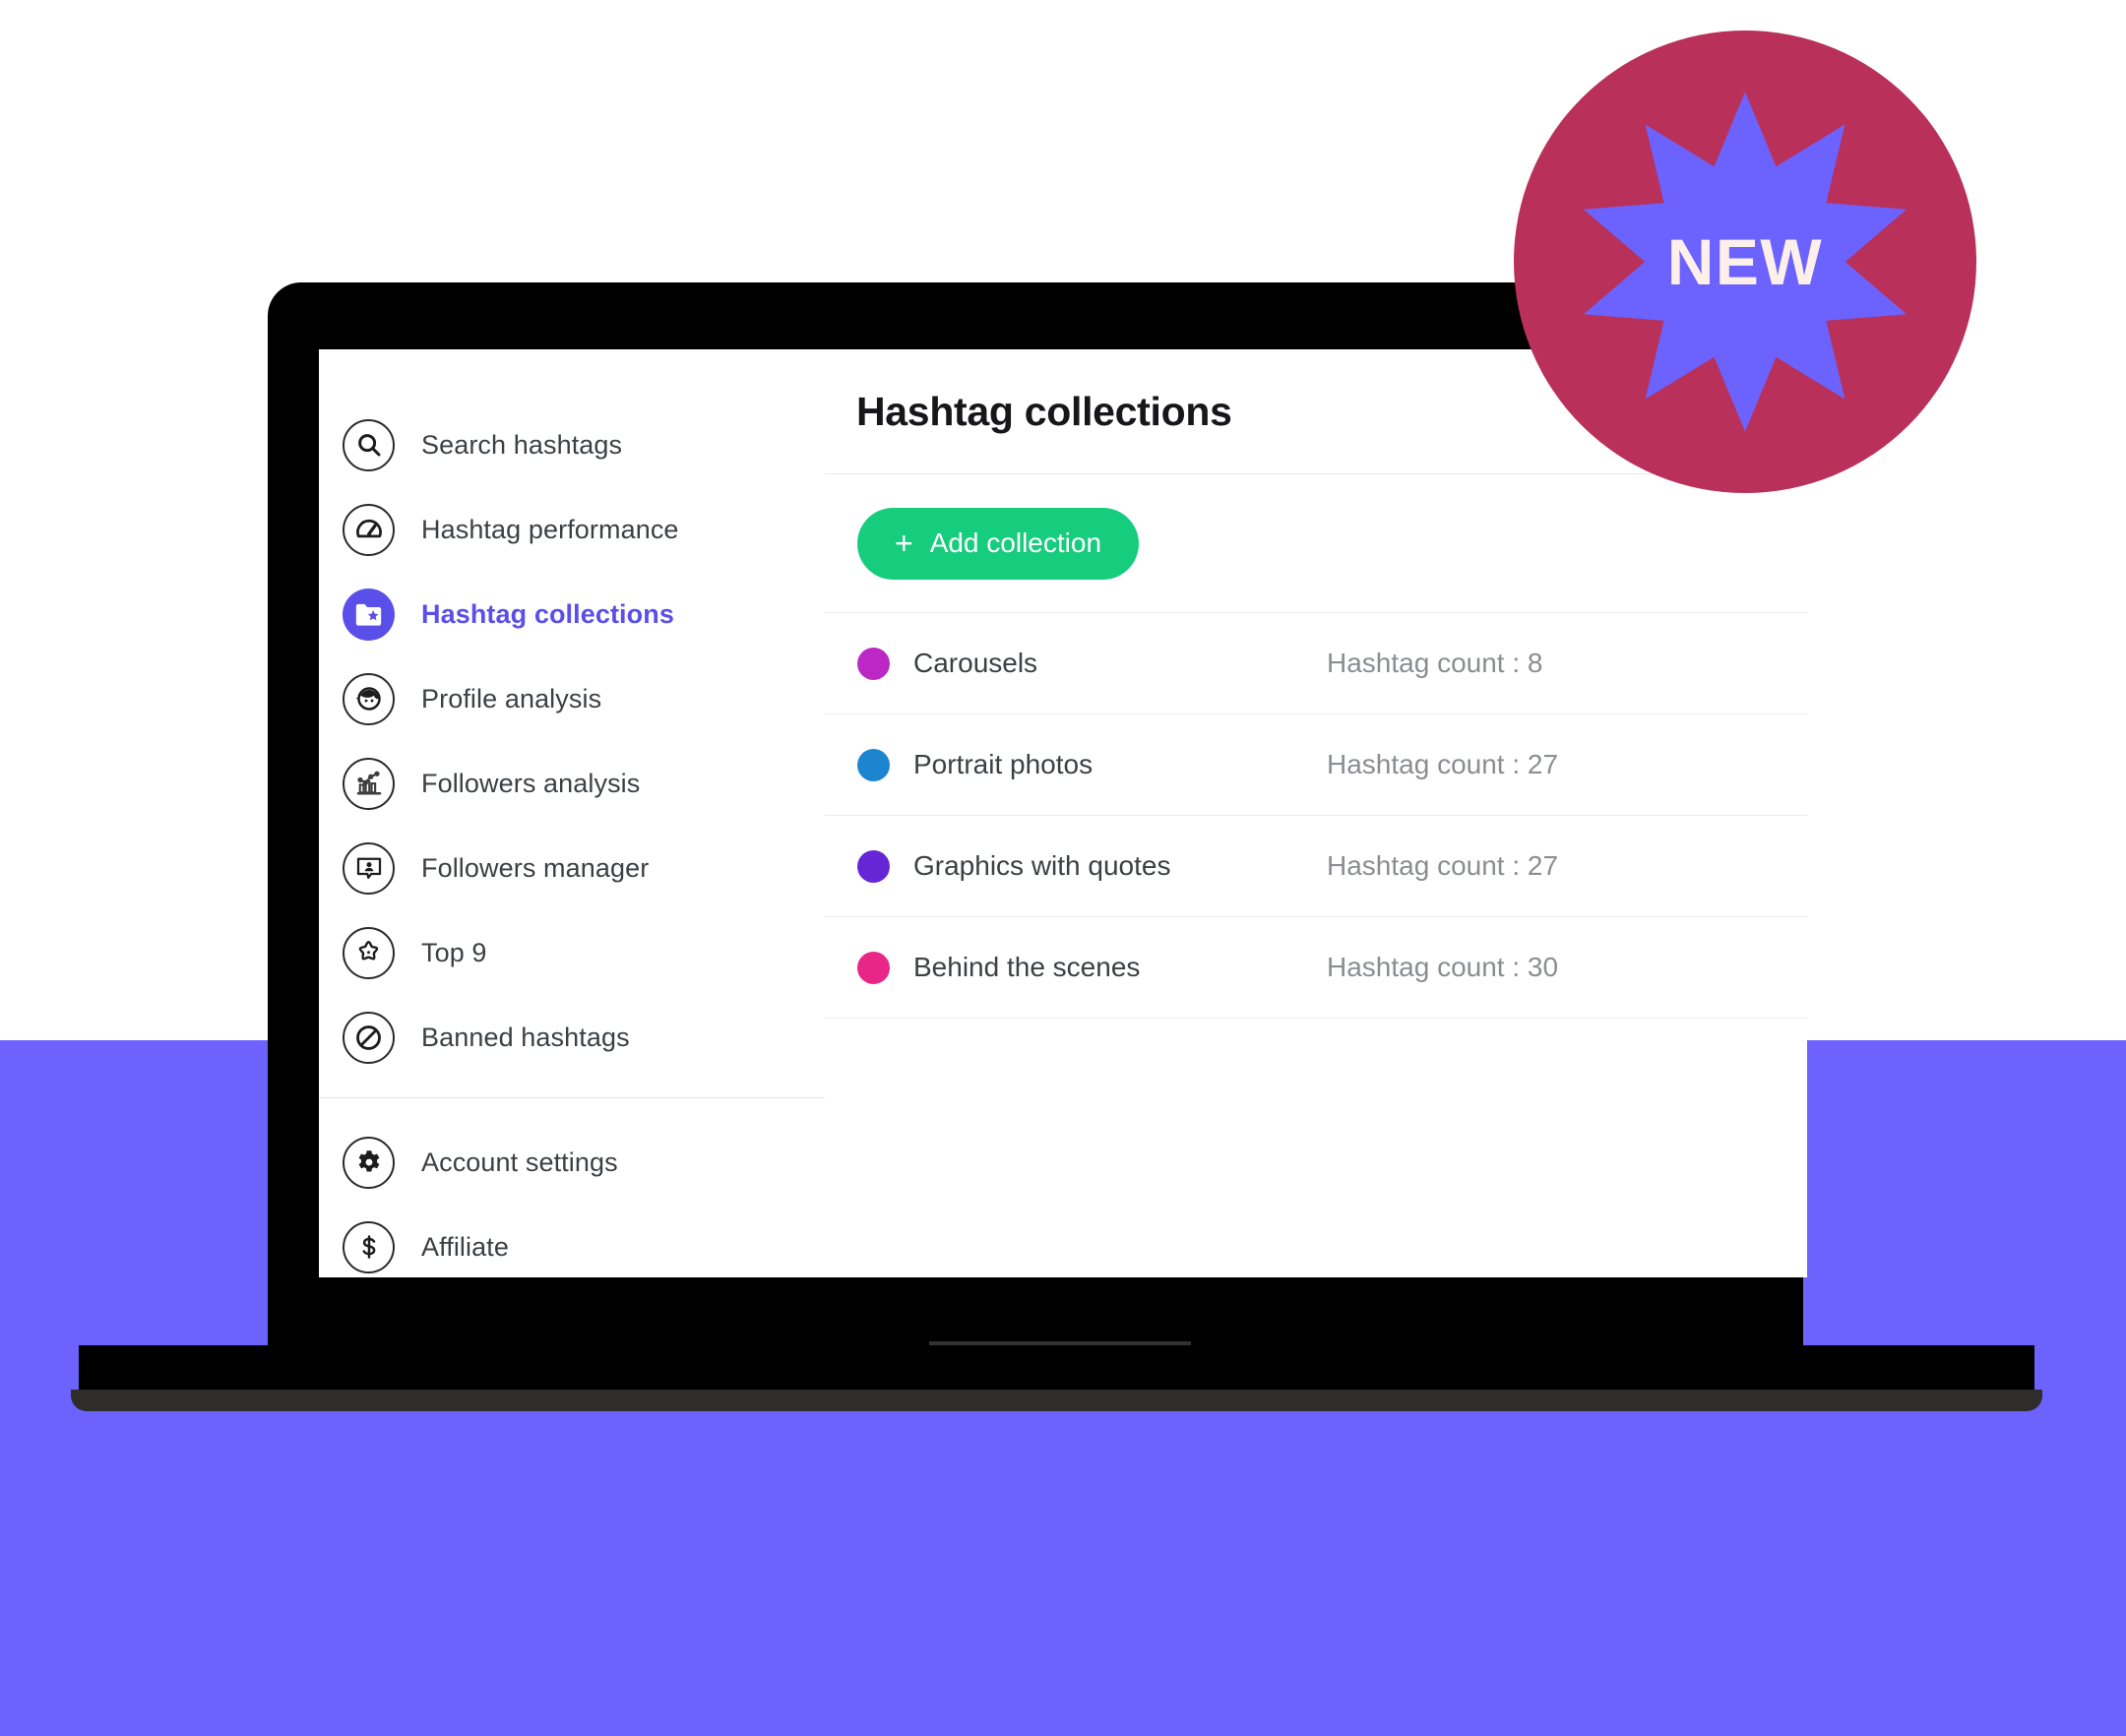 The image size is (2126, 1736). Describe the element at coordinates (572, 952) in the screenshot. I see `sidebar-item-top-9: Top 9` at that location.